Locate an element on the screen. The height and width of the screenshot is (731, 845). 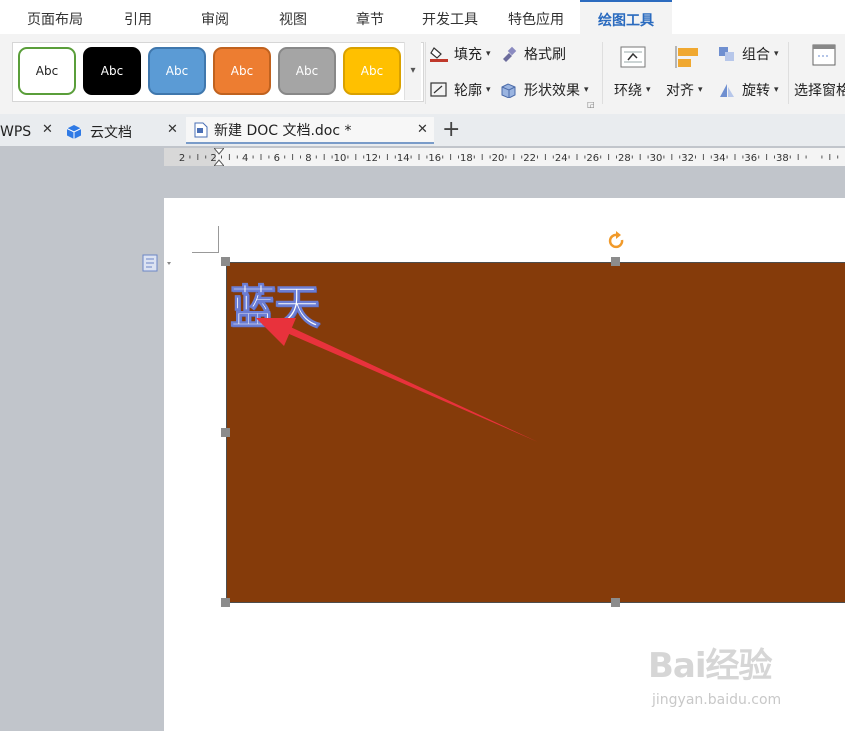
style-preset-white: Abc is located at coordinates (47, 71).